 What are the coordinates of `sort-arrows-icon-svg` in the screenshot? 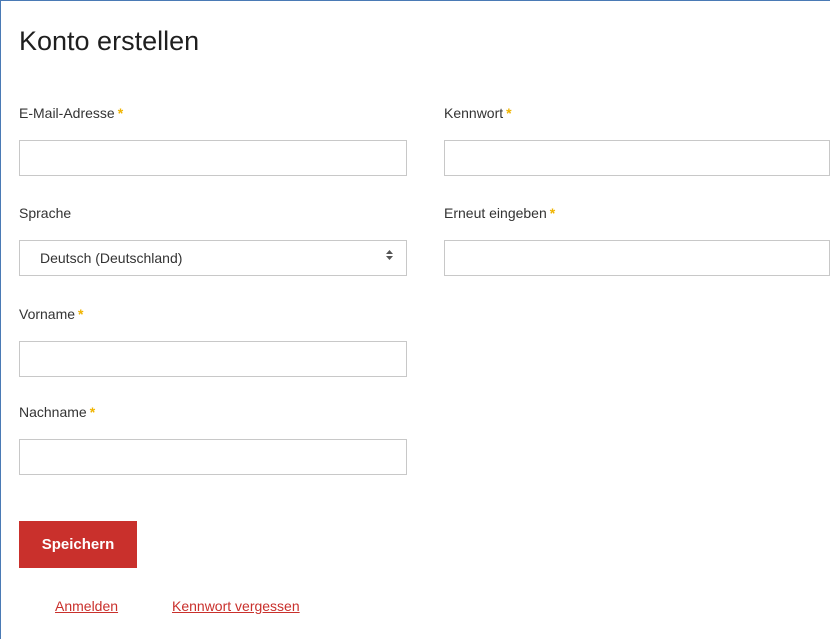 It's located at (389, 255).